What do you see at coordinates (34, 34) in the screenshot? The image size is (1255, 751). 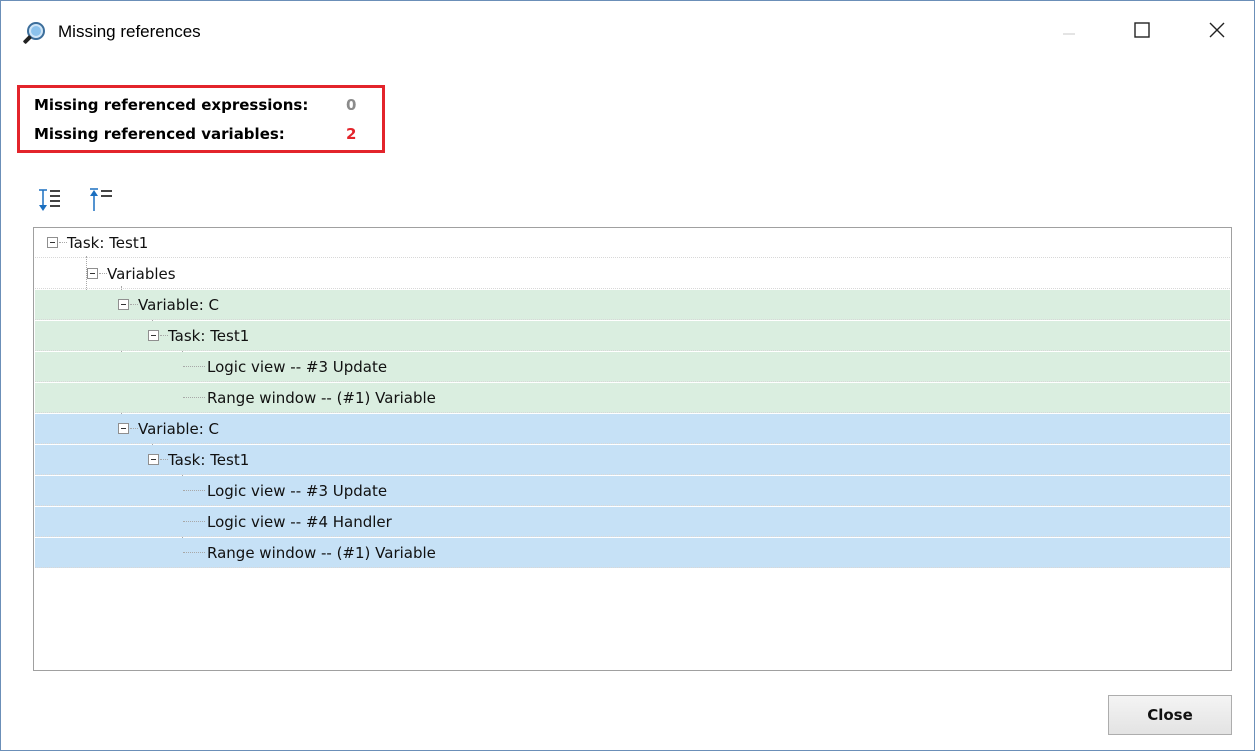 I see `magnifier-app-icon` at bounding box center [34, 34].